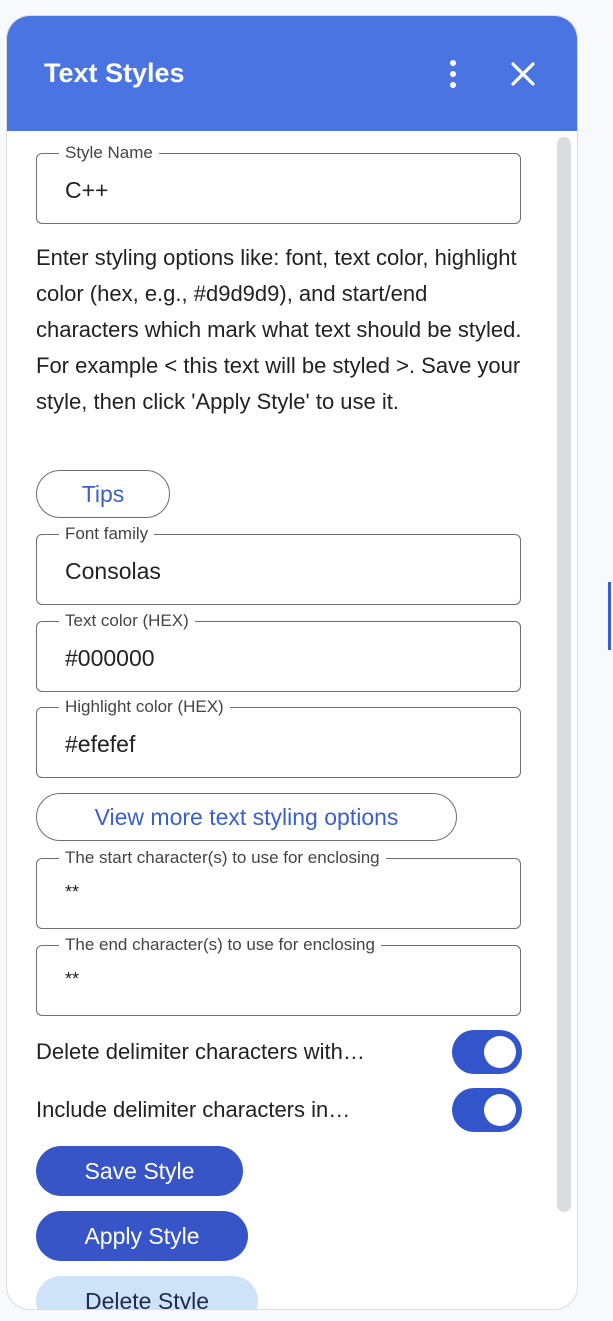  Describe the element at coordinates (110, 658) in the screenshot. I see `text-color-value: #000000` at that location.